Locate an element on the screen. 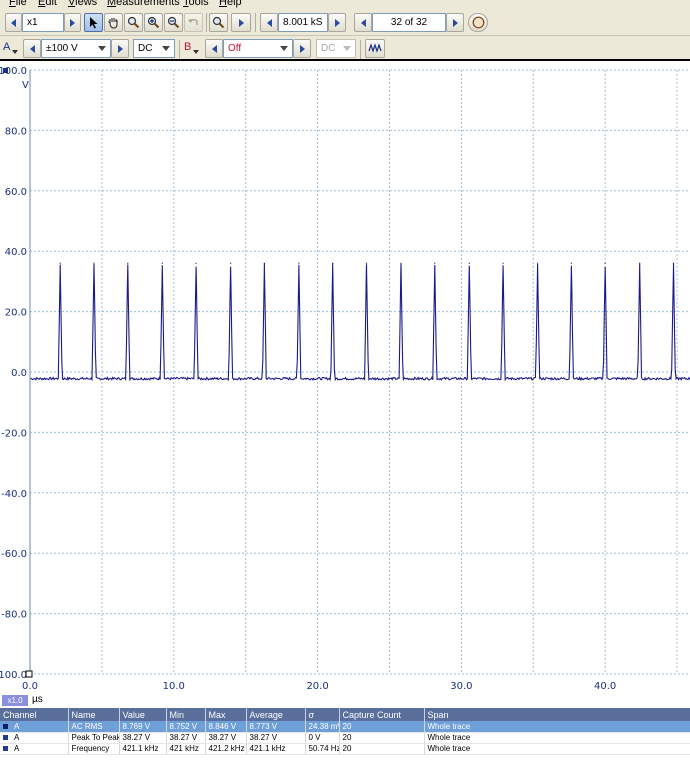  channel-a-coupling-select: DC is located at coordinates (154, 48).